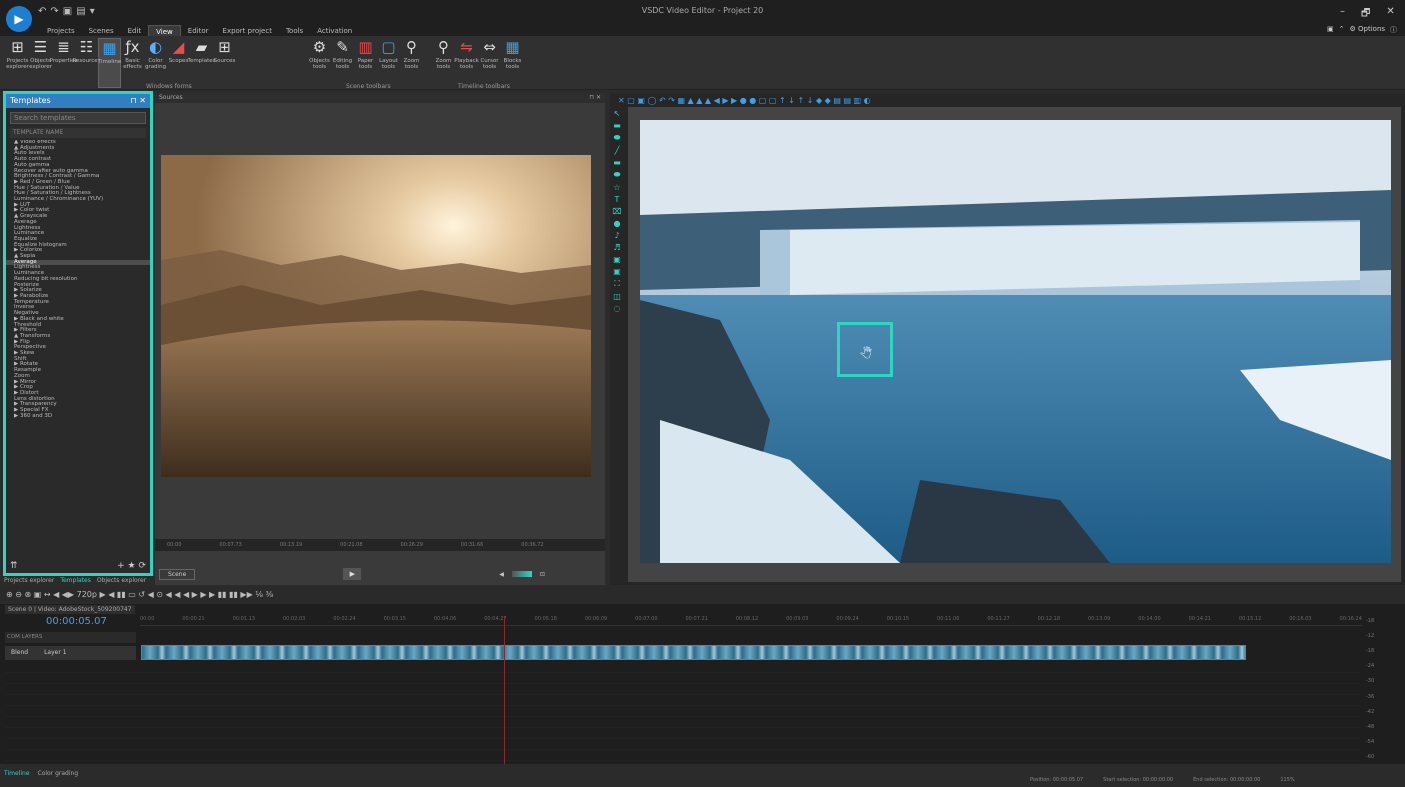 The width and height of the screenshot is (1405, 787). Describe the element at coordinates (617, 296) in the screenshot. I see `object-tool-icon: ◫` at that location.